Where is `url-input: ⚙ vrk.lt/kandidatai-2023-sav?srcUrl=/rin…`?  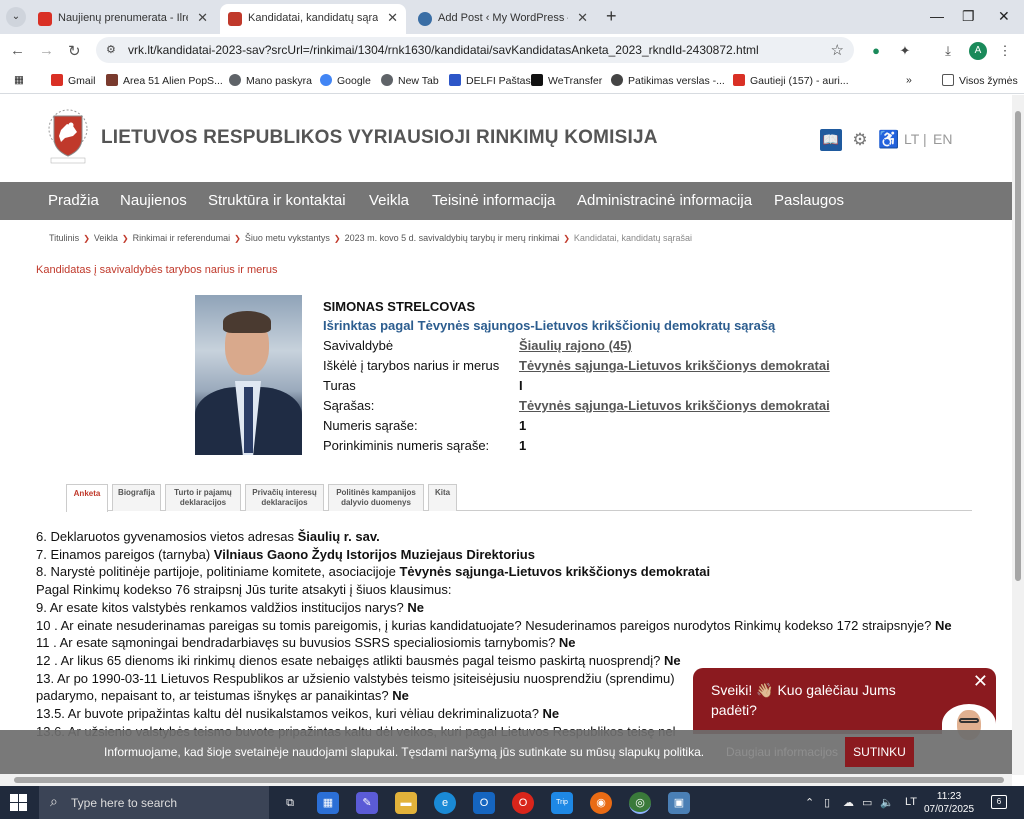 url-input: ⚙ vrk.lt/kandidatai-2023-sav?srcUrl=/rin… is located at coordinates (475, 50).